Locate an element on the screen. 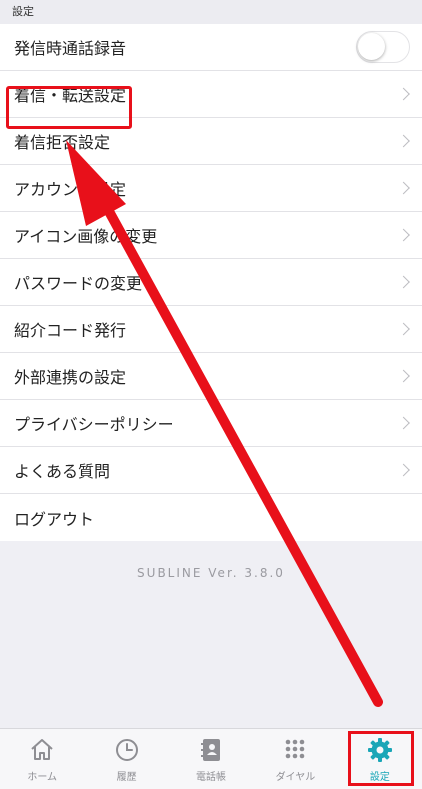  app-version: SUBLINE Ver. 3.8.0 is located at coordinates (211, 573).